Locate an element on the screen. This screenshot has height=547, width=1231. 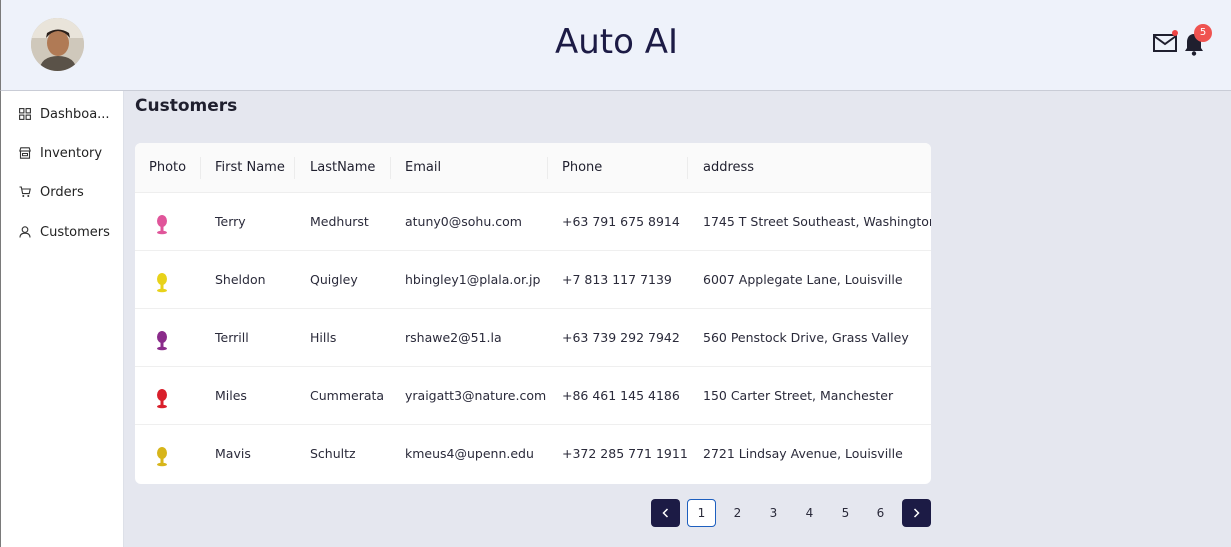
column-header-phone: Phone is located at coordinates (582, 167).